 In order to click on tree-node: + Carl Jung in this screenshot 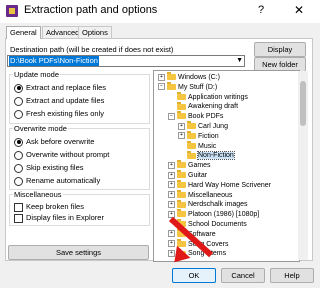, I will do `click(203, 126)`.